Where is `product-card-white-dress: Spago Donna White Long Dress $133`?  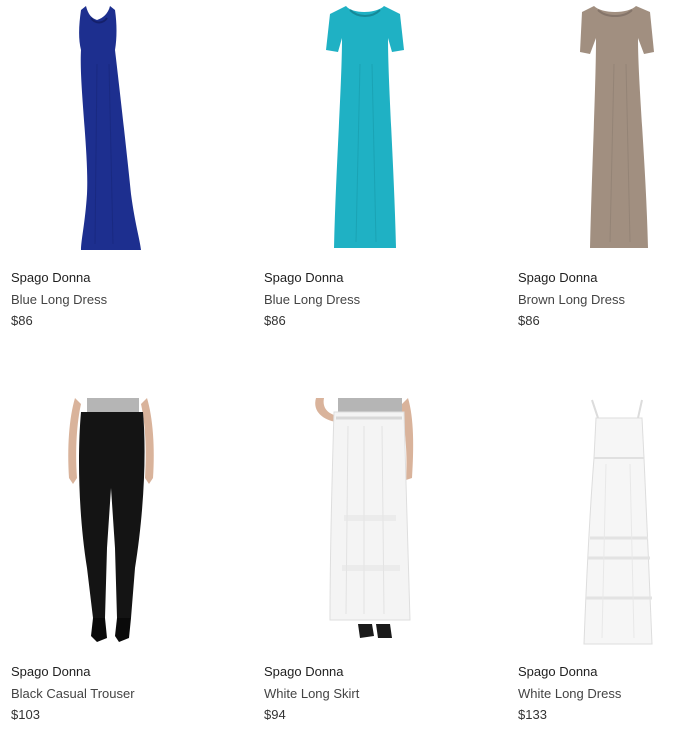 product-card-white-dress: Spago Donna White Long Dress $133 is located at coordinates (605, 568).